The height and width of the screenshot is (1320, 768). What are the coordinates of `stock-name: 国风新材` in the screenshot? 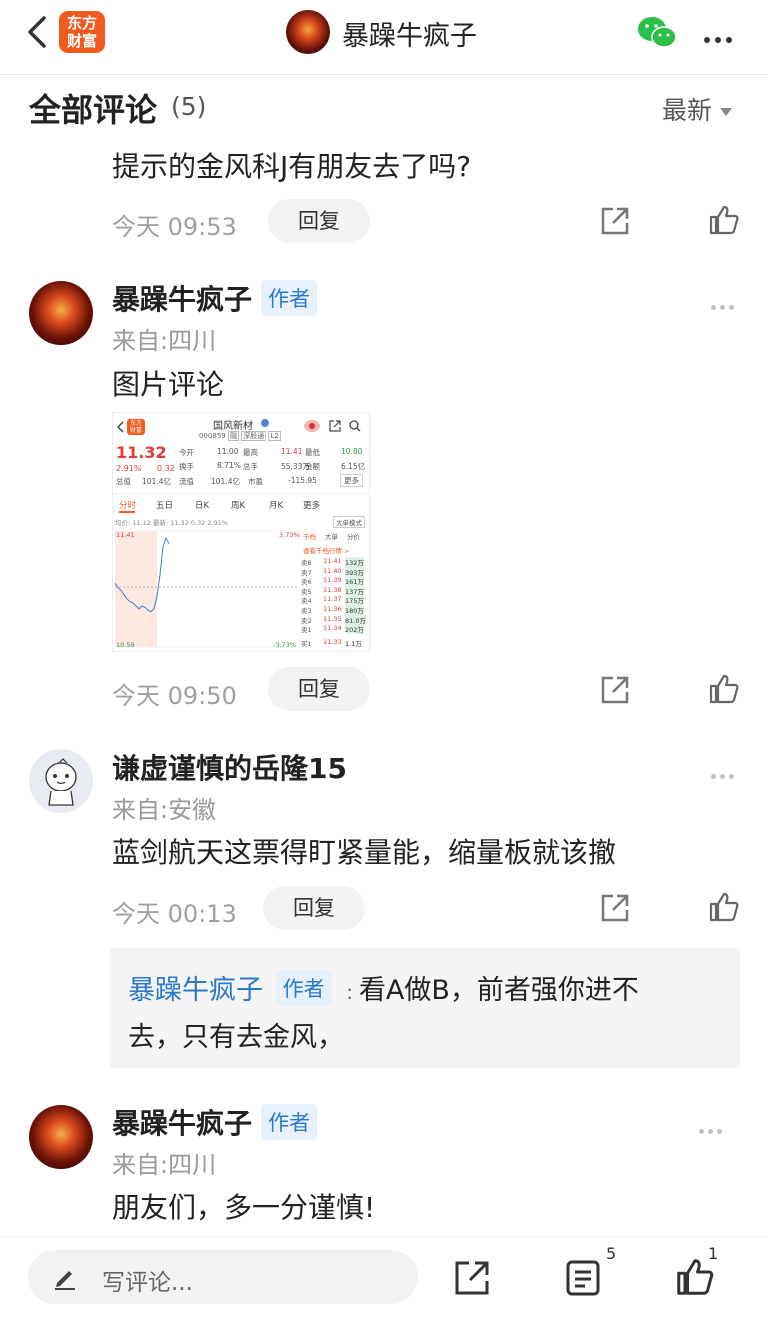 It's located at (233, 426).